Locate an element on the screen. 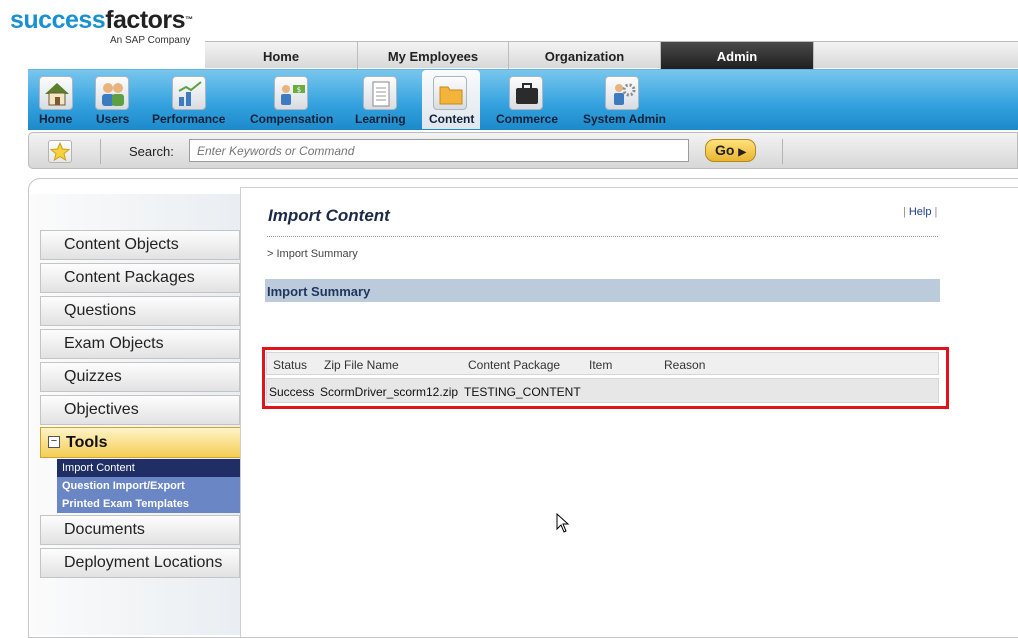 This screenshot has width=1018, height=638. performance-chart-icon is located at coordinates (189, 93).